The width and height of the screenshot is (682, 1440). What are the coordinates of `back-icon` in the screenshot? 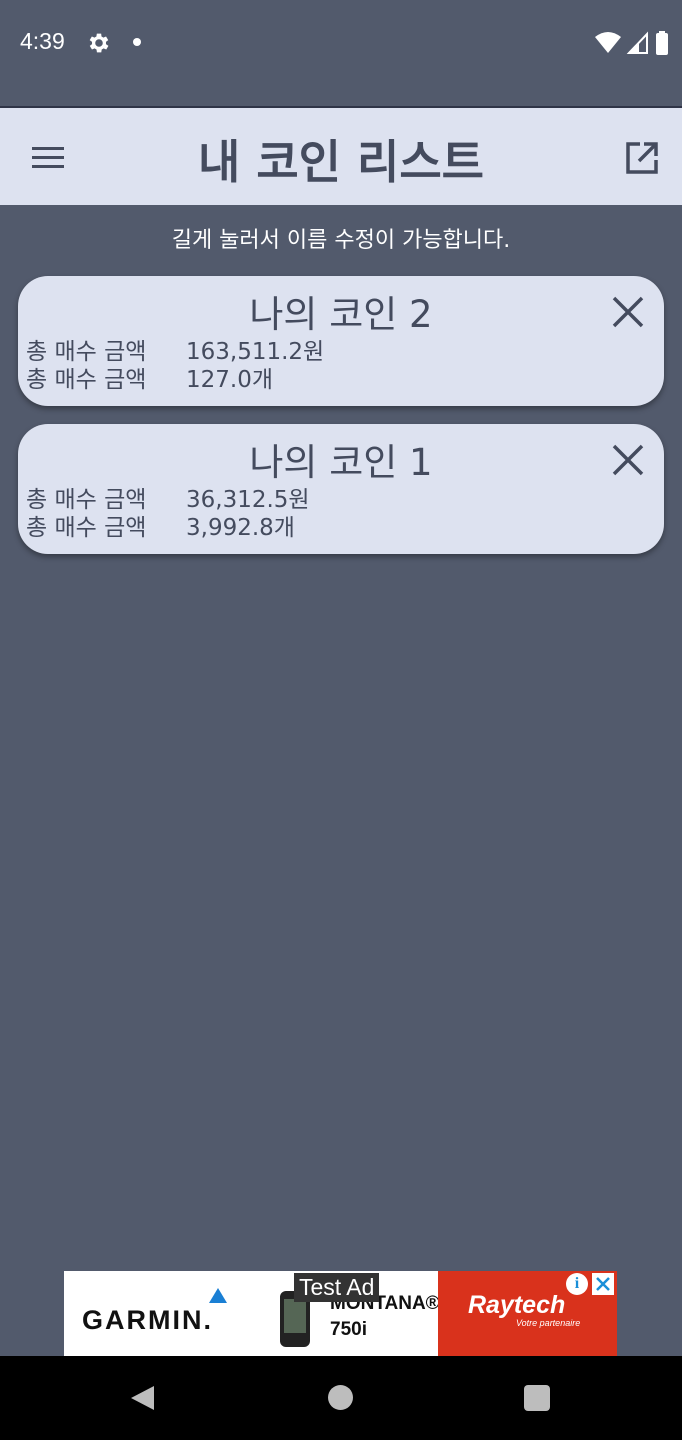 It's located at (142, 1398).